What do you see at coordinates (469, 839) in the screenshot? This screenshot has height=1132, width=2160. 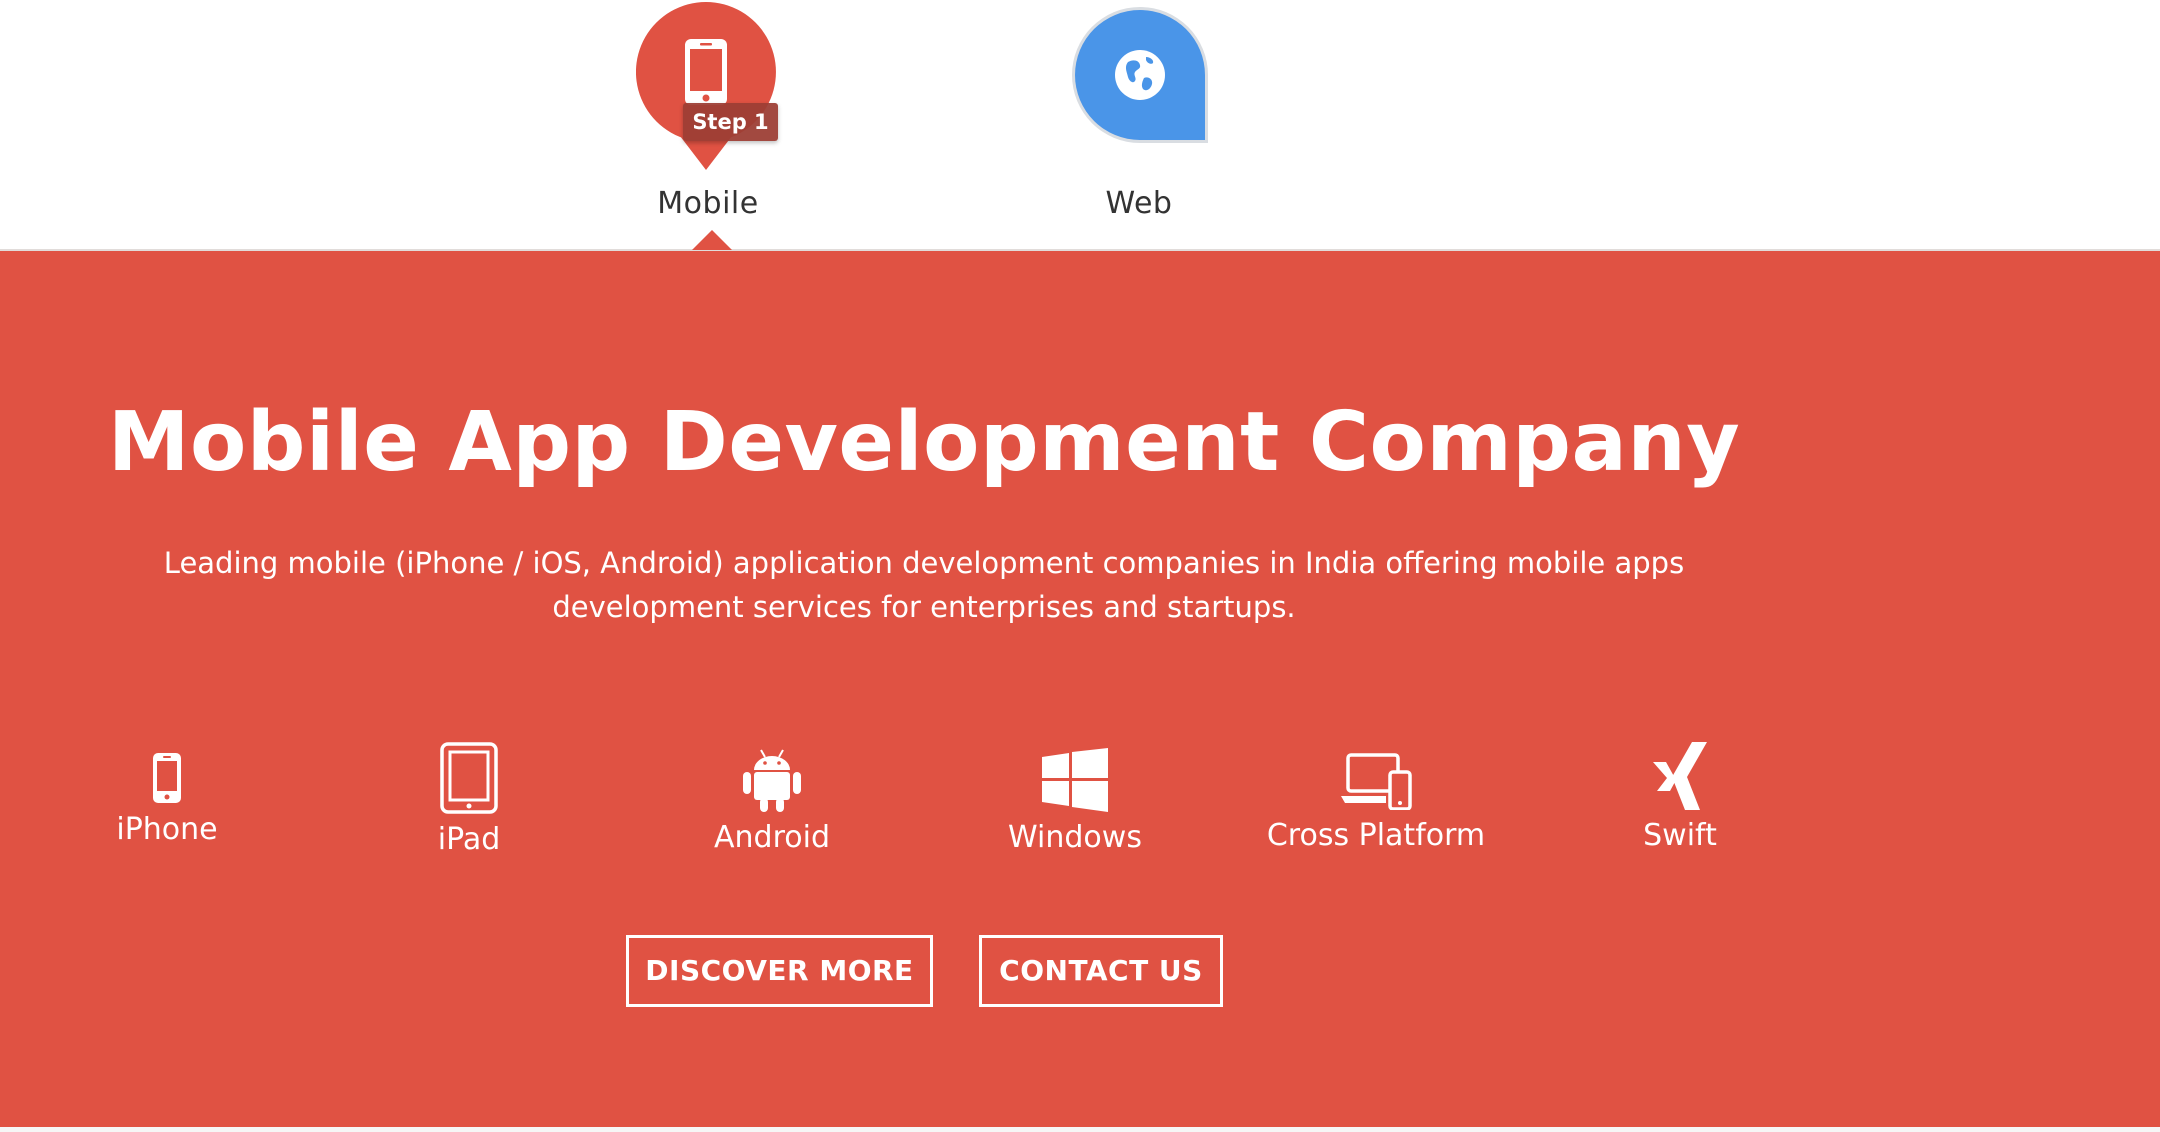 I see `platform-ipad-label: iPad` at bounding box center [469, 839].